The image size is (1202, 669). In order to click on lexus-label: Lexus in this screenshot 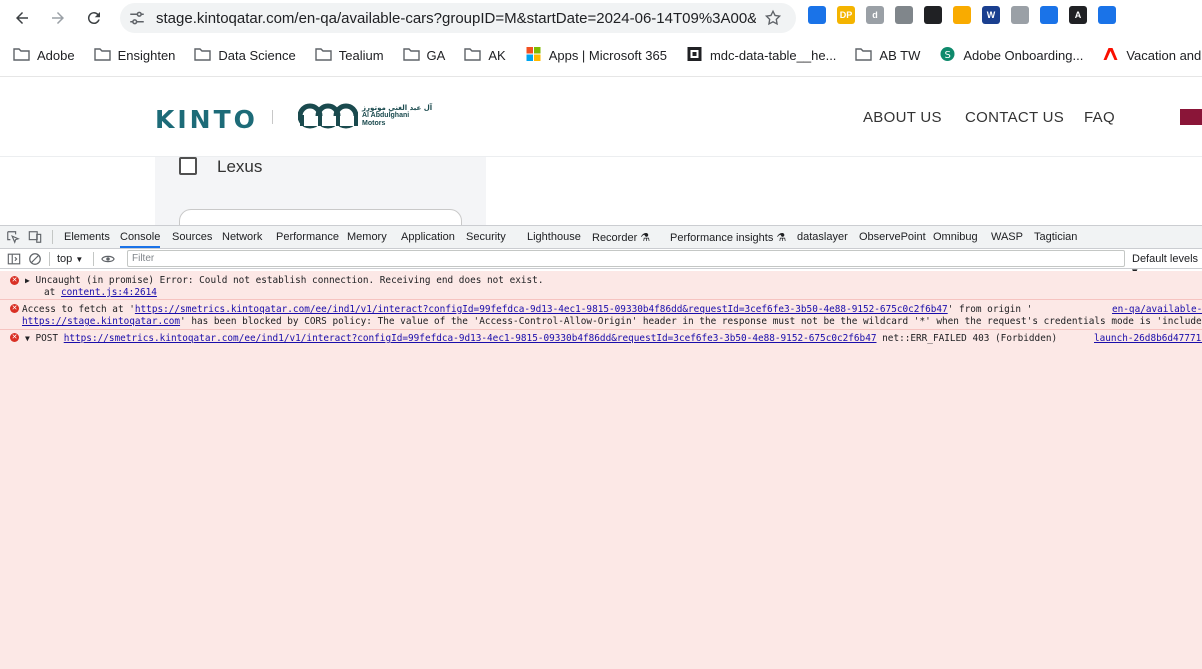, I will do `click(239, 167)`.